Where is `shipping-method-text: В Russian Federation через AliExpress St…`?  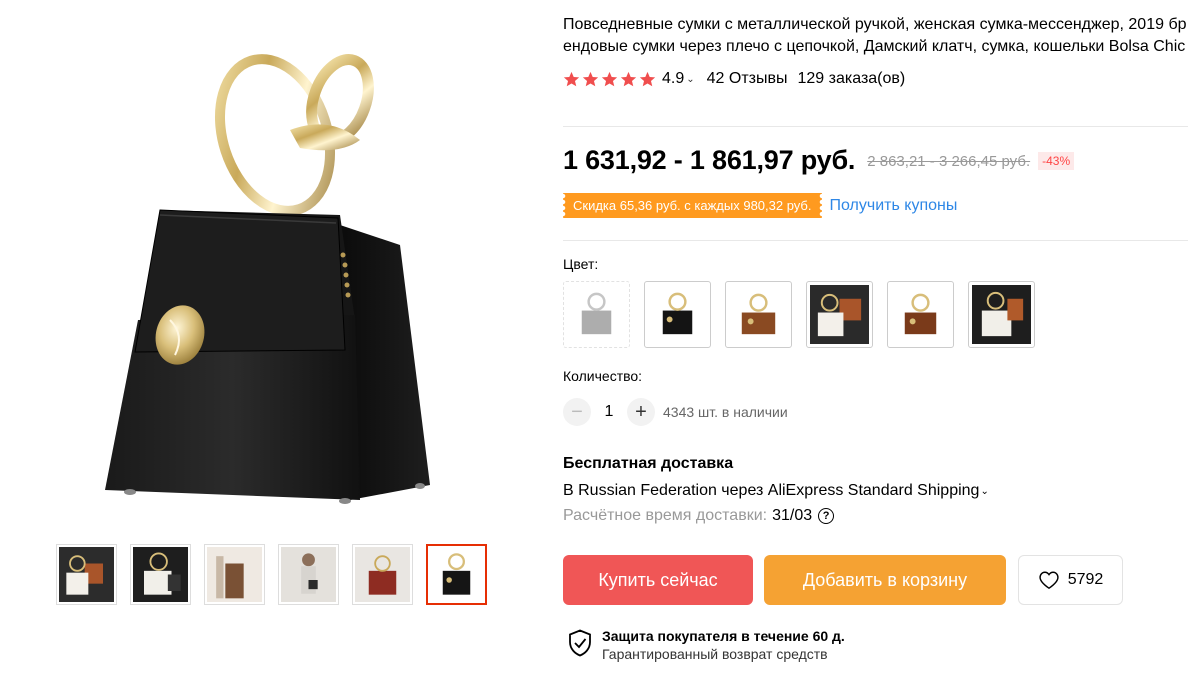 shipping-method-text: В Russian Federation через AliExpress St… is located at coordinates (771, 490).